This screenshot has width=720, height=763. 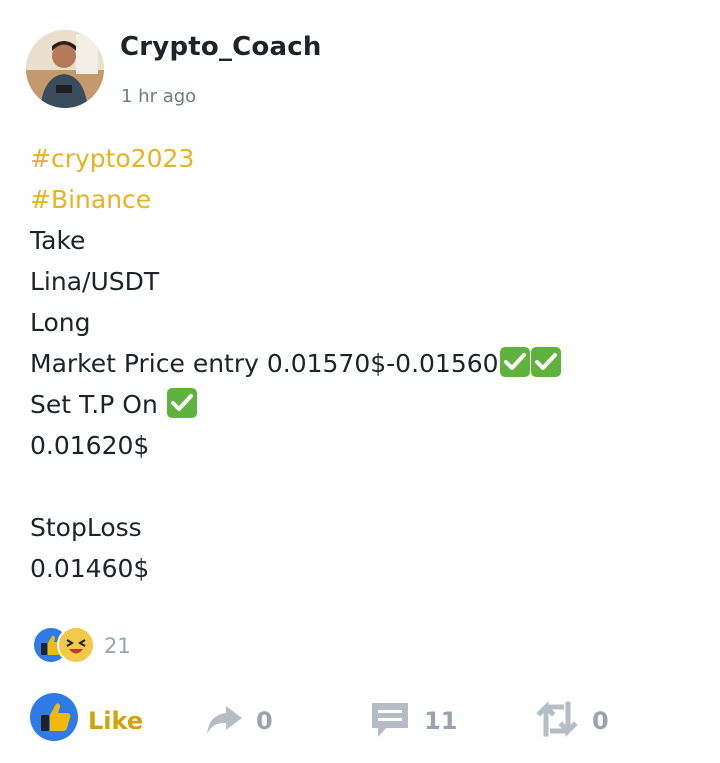 What do you see at coordinates (360, 199) in the screenshot?
I see `hashtag-binance: #Binance` at bounding box center [360, 199].